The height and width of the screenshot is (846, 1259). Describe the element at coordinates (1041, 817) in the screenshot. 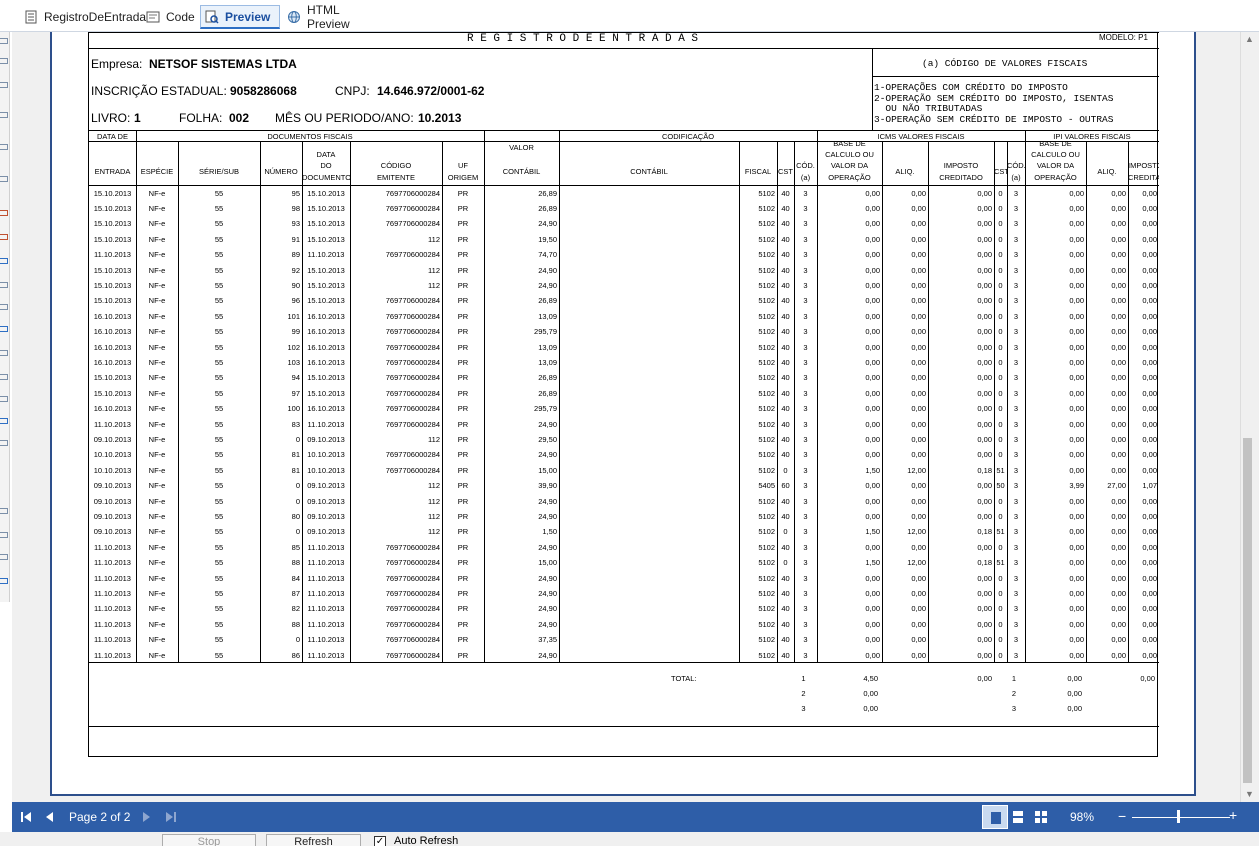

I see `multi-page-view-icon` at that location.